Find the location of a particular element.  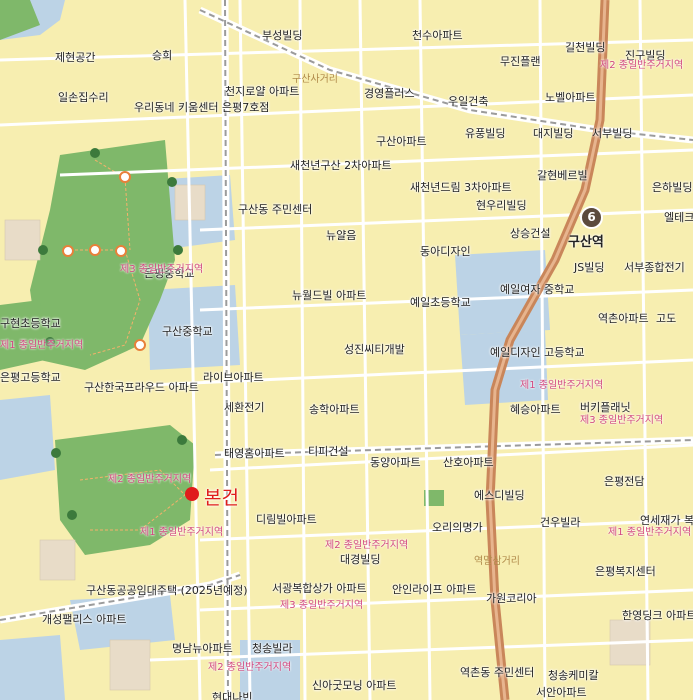

poi-label: 역촌동 주민센터 is located at coordinates (497, 673).